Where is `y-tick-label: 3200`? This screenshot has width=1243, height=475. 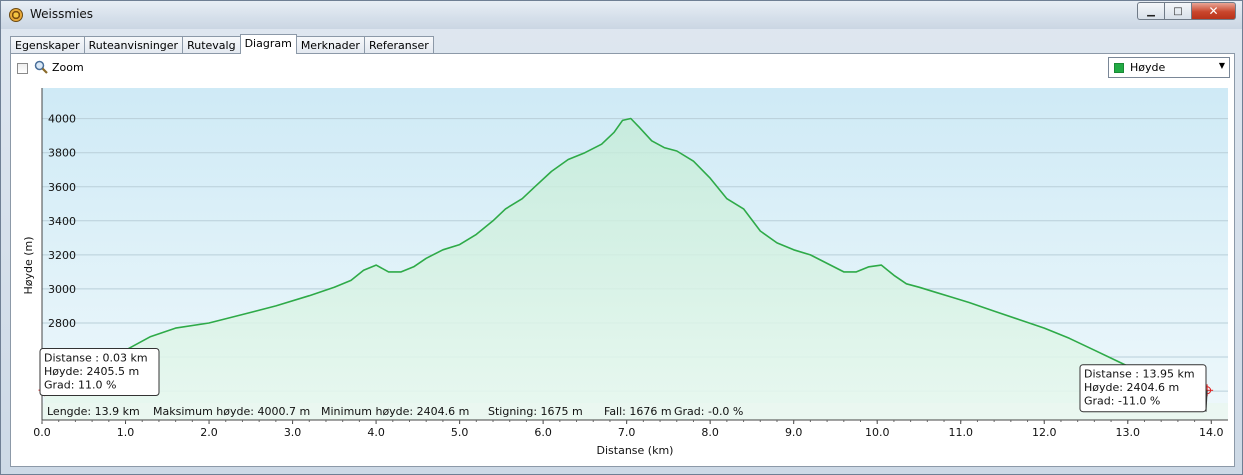
y-tick-label: 3200 is located at coordinates (62, 255).